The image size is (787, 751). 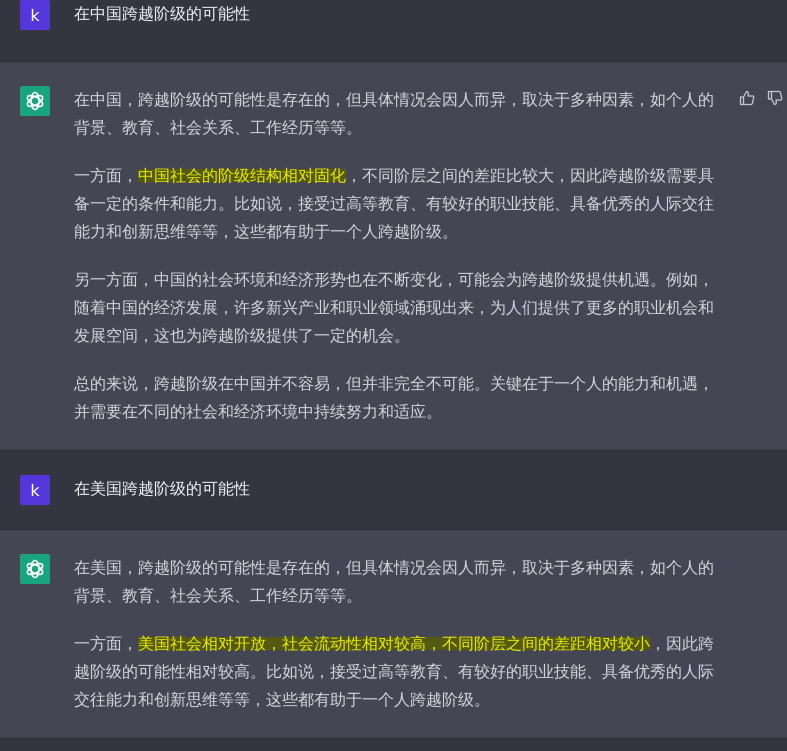 I want to click on response-paragraph: 另一方面，中国的社会环境和经济形势也在不断变化，可能会为跨越阶级提供机遇。例如，随着中国的经济发展，许多新兴产业和职业领域涌现出来，为人们提供了更多的职业机会和发展空间，这也为跨越阶级提供了一定的机会。, so click(x=394, y=308).